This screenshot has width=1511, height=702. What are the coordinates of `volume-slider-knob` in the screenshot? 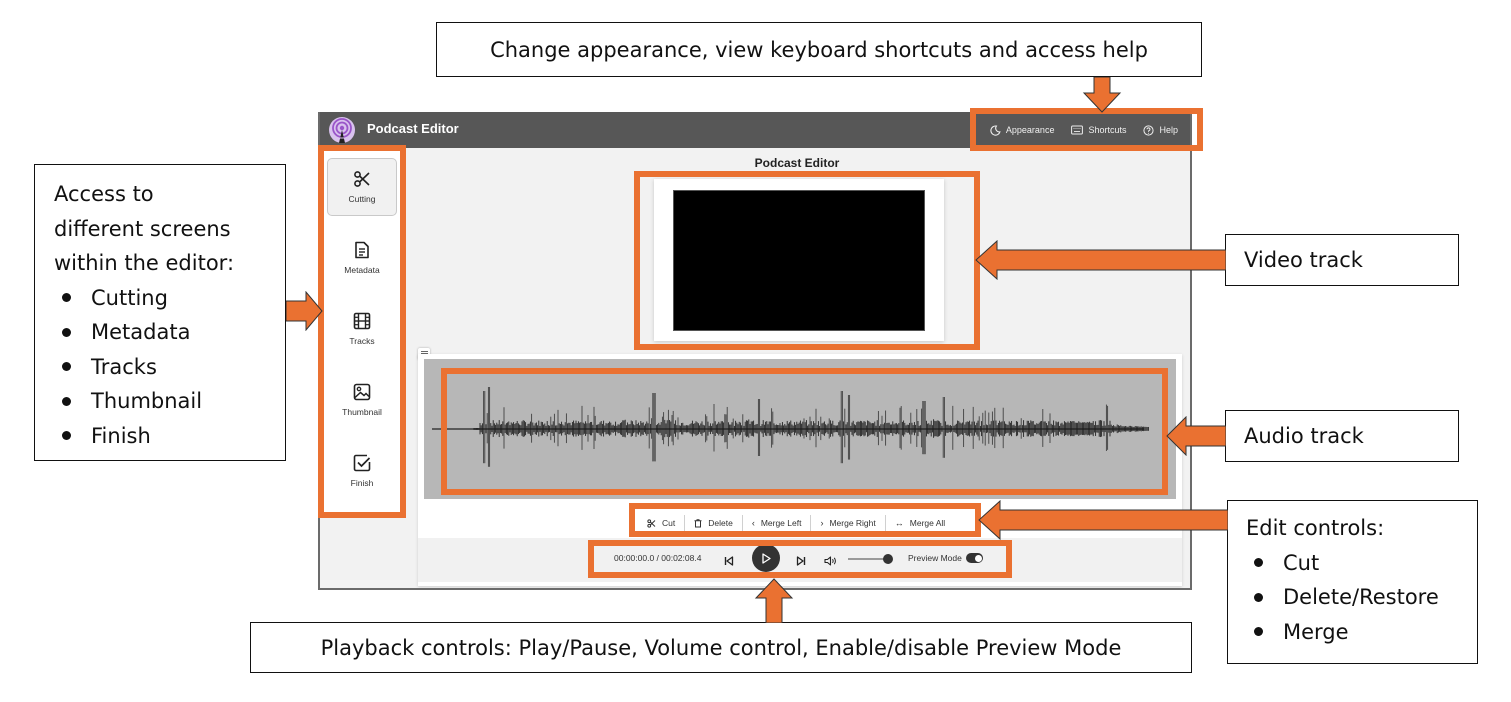 It's located at (888, 559).